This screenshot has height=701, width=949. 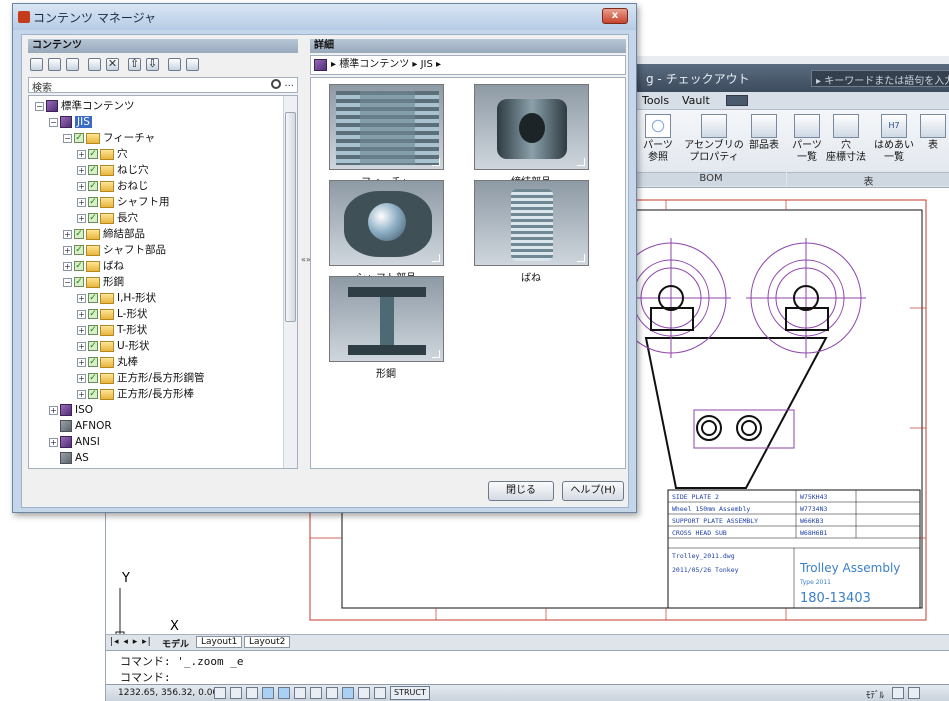 What do you see at coordinates (696, 100) in the screenshot?
I see `menu-vault: Vault` at bounding box center [696, 100].